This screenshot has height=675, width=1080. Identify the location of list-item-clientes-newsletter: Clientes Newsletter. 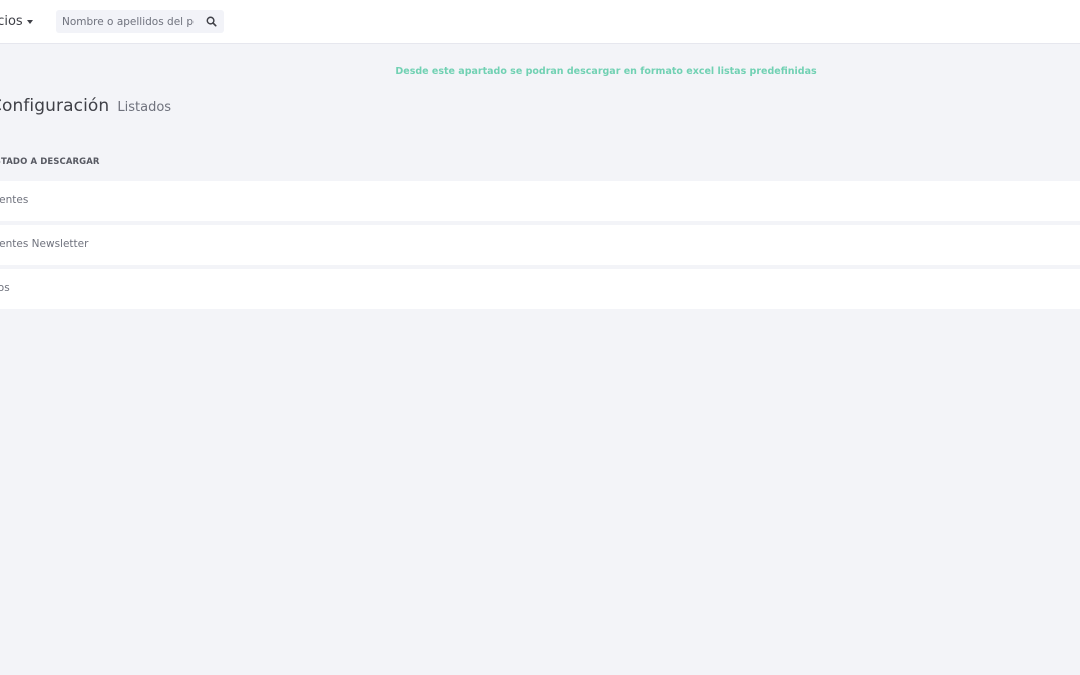
(540, 245).